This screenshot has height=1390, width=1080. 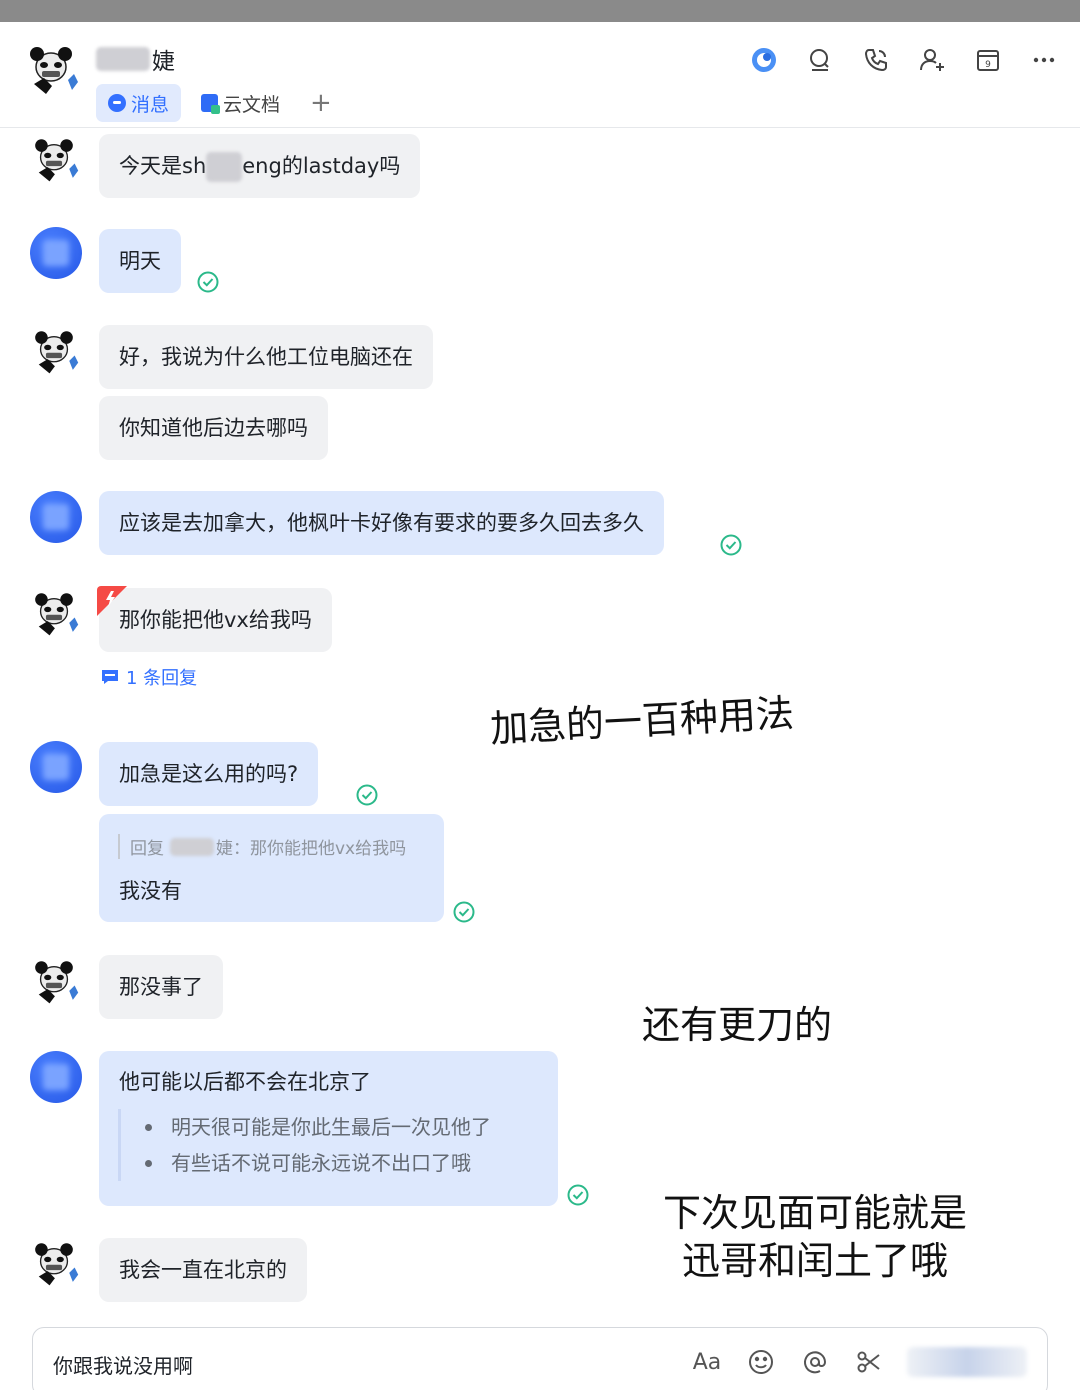 I want to click on reply-count-label: 1 条回复, so click(x=162, y=678).